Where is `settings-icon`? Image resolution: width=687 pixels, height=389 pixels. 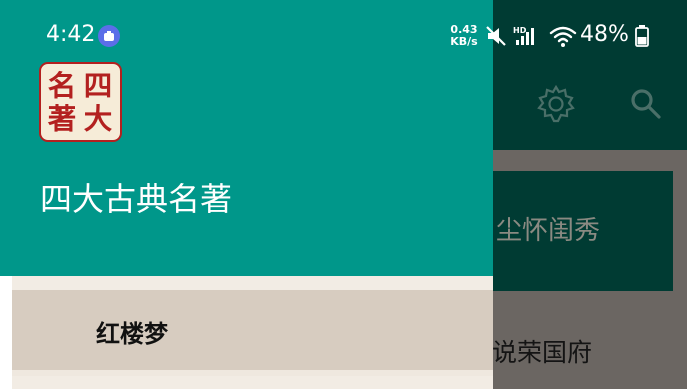 settings-icon is located at coordinates (556, 104).